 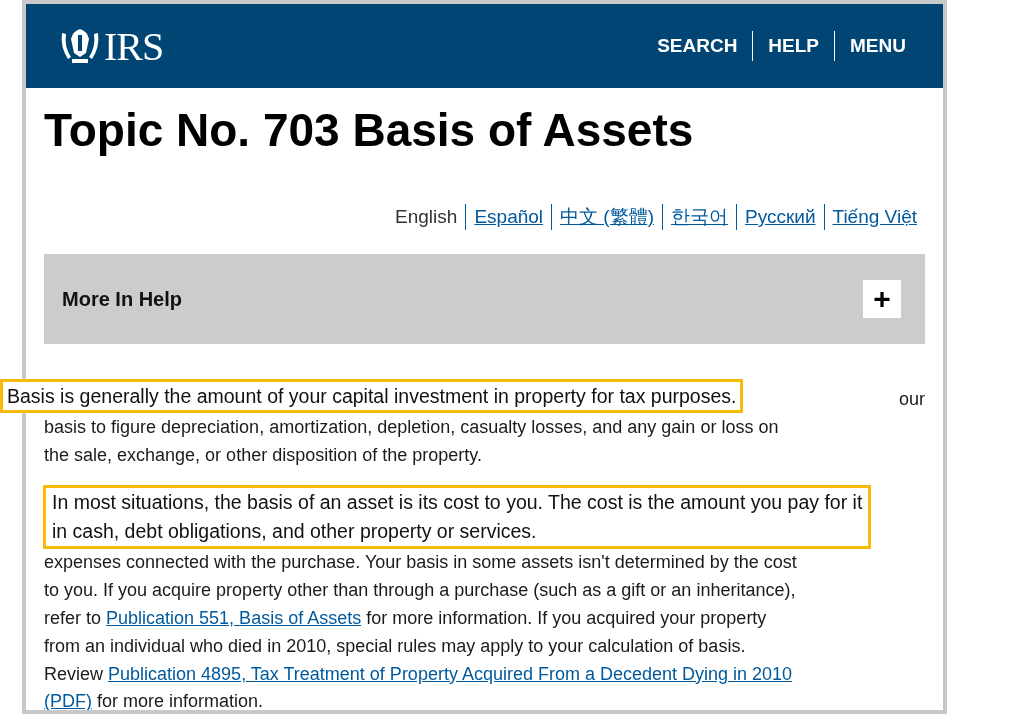 I want to click on expand-button: +, so click(x=882, y=299).